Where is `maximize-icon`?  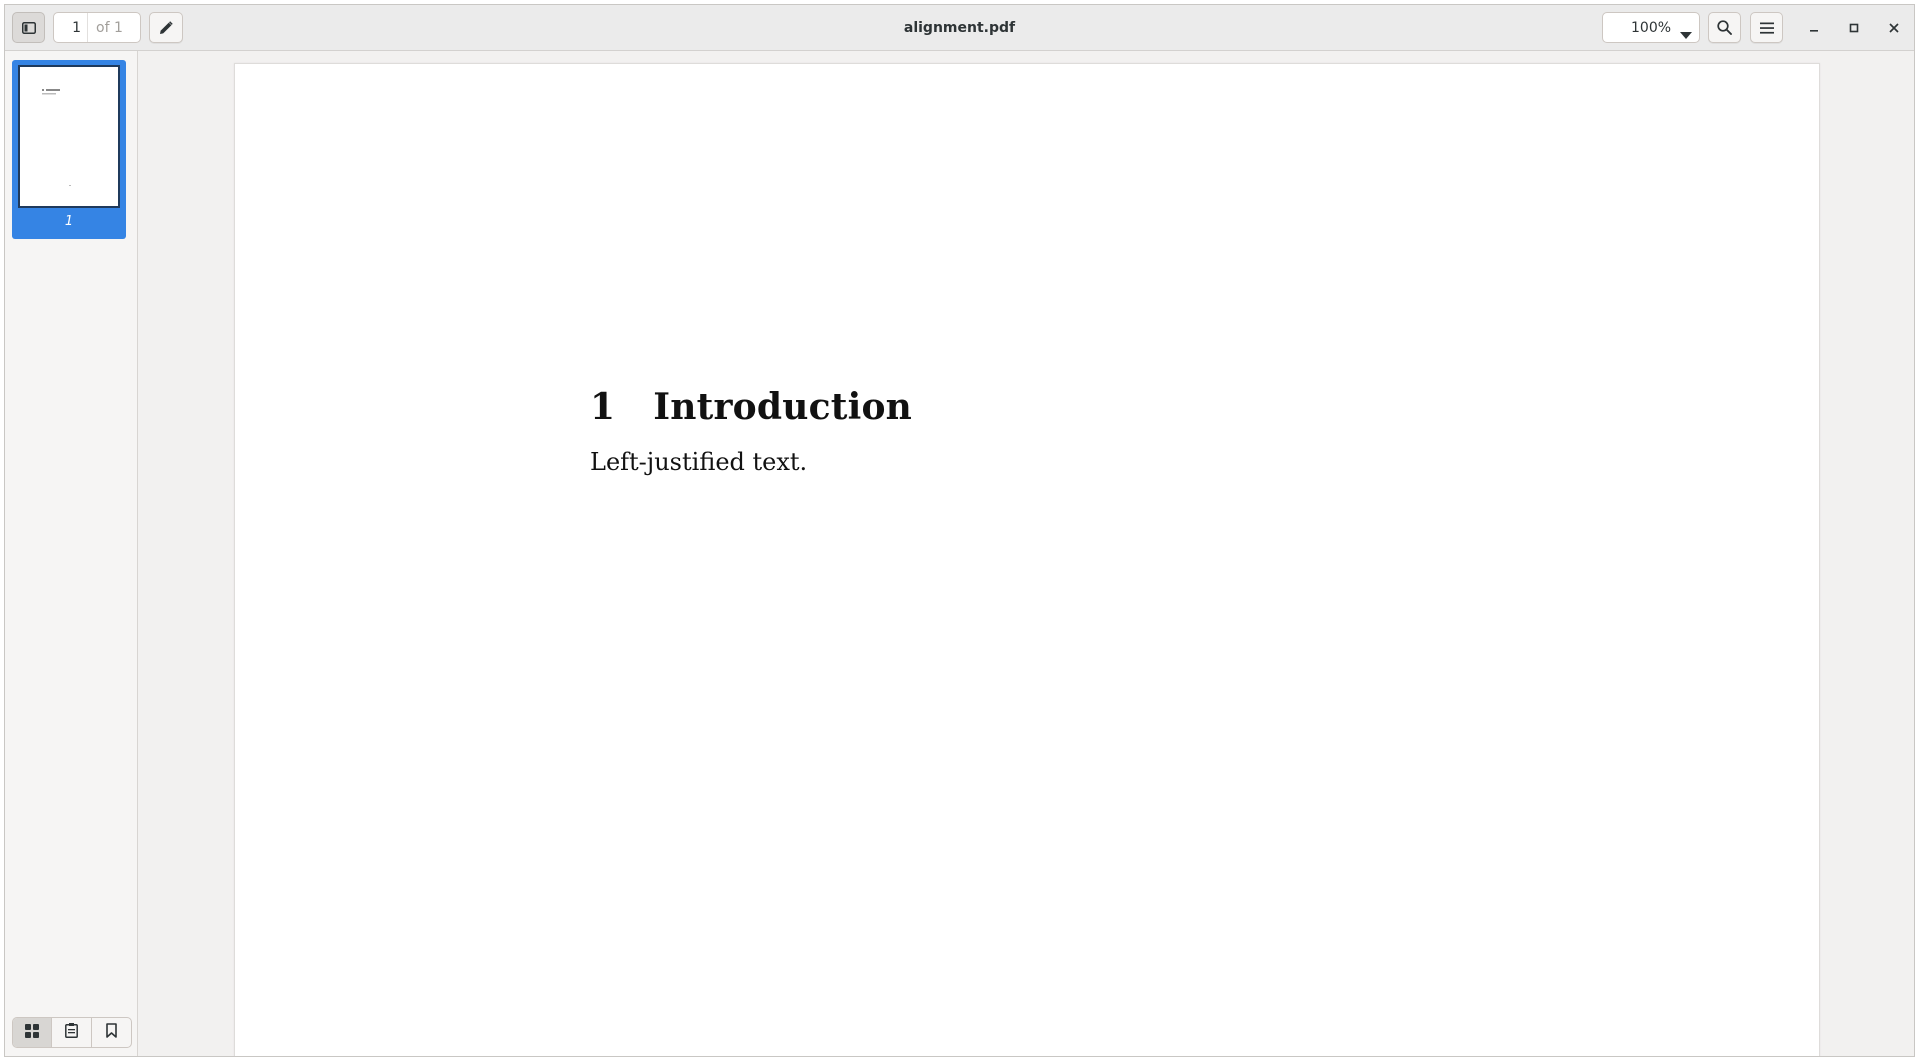 maximize-icon is located at coordinates (1854, 27).